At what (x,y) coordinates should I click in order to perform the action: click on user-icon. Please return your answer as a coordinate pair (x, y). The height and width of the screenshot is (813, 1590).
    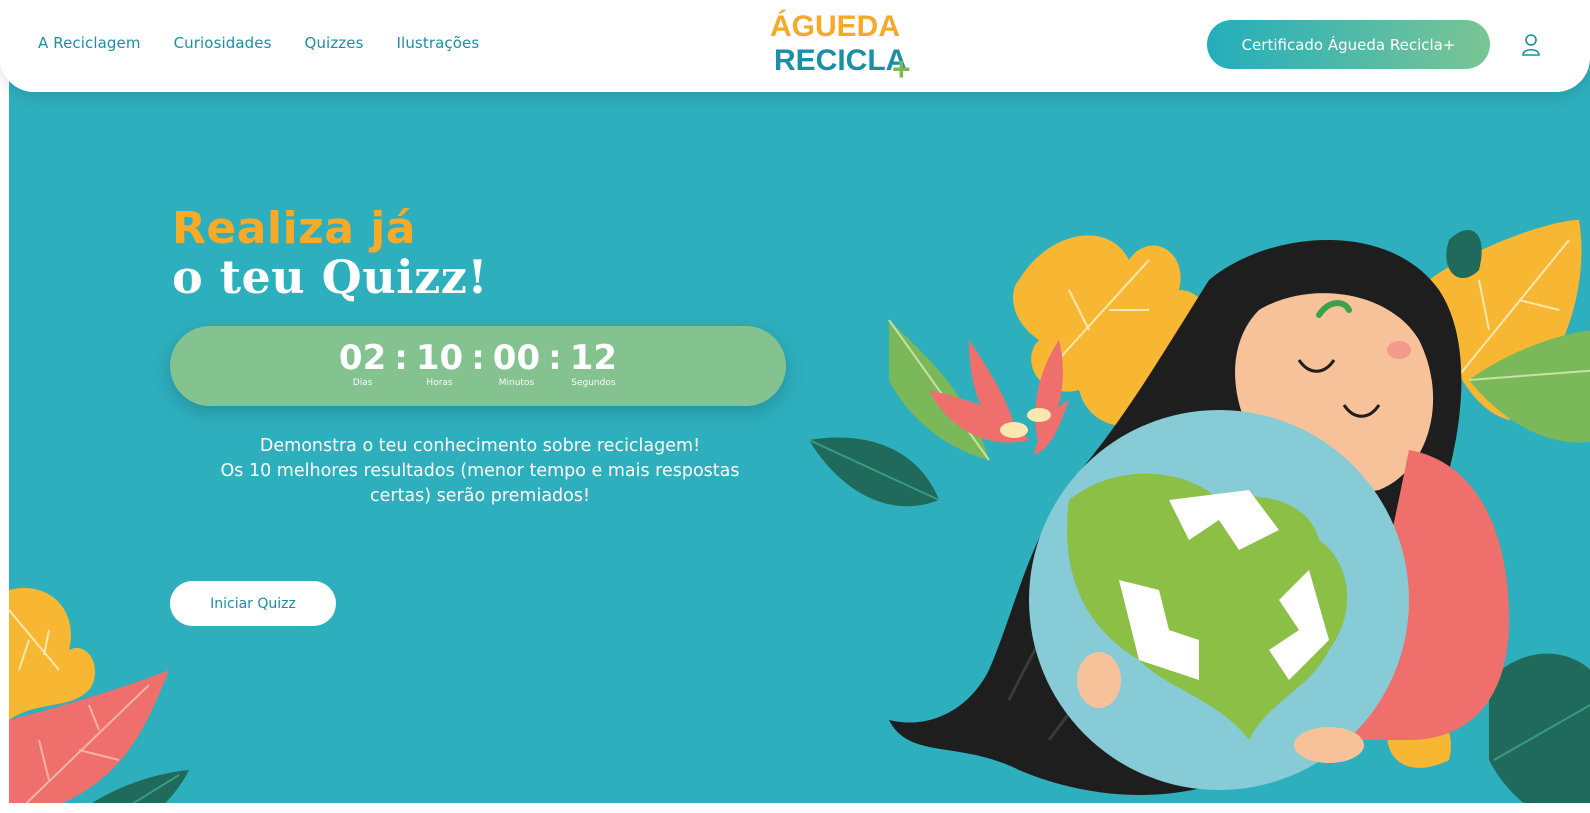
    Looking at the image, I should click on (1531, 45).